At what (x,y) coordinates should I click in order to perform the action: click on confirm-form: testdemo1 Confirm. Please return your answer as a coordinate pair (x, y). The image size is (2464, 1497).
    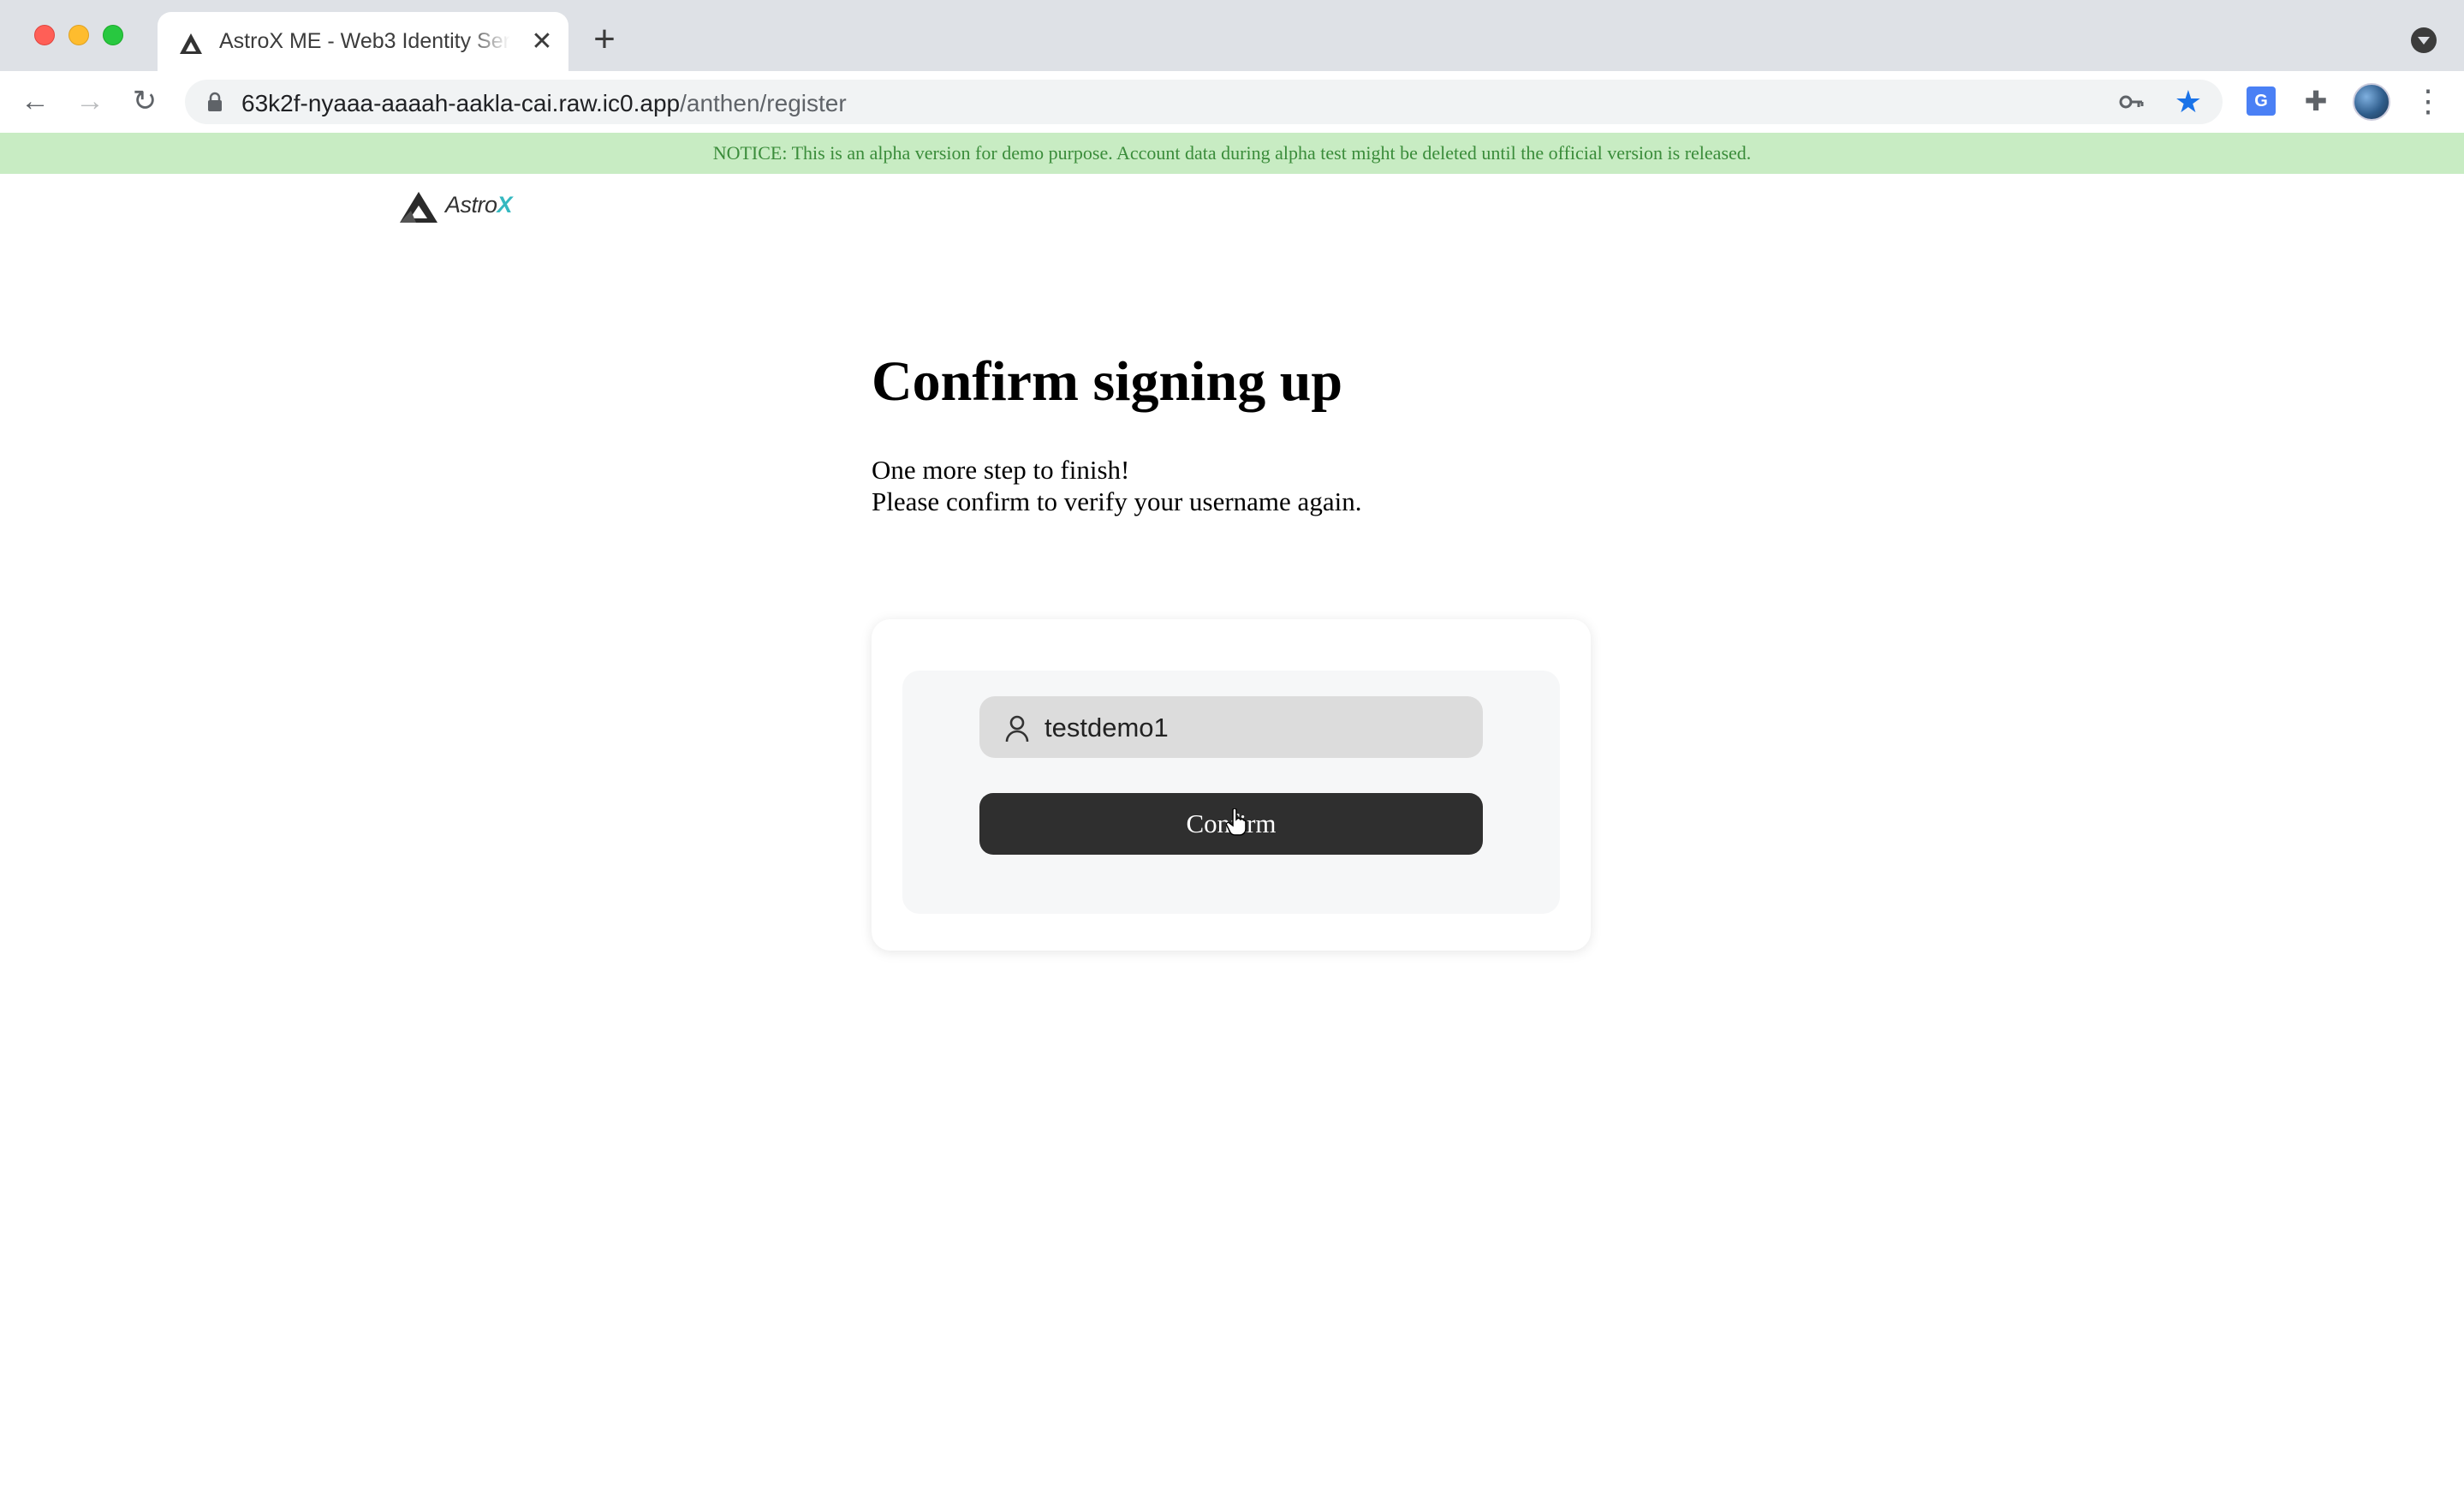
    Looking at the image, I should click on (1231, 792).